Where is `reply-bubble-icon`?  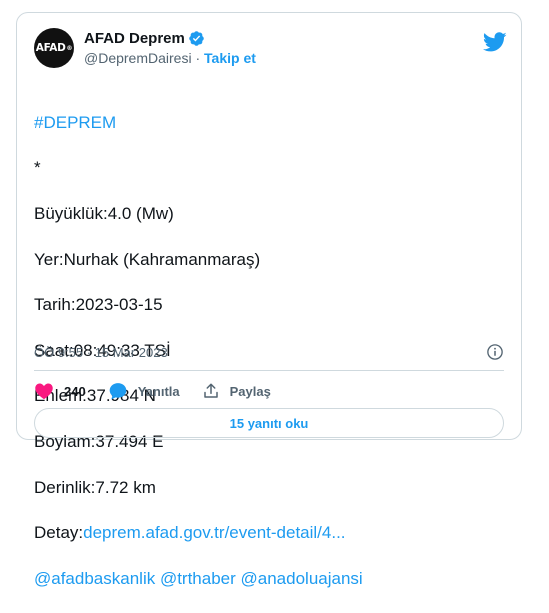 reply-bubble-icon is located at coordinates (118, 391).